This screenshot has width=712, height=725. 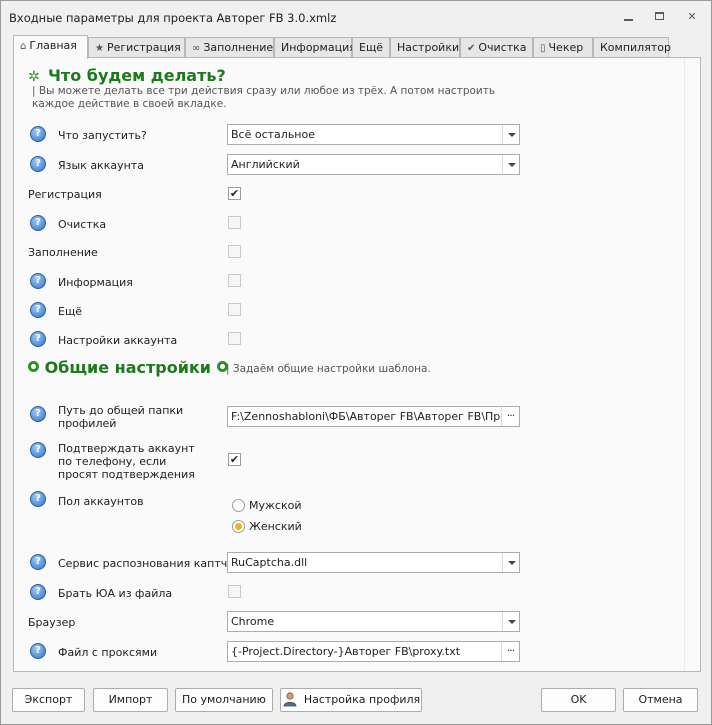 What do you see at coordinates (328, 369) in the screenshot?
I see `section-description: | Задаём общие настройки шаблона.` at bounding box center [328, 369].